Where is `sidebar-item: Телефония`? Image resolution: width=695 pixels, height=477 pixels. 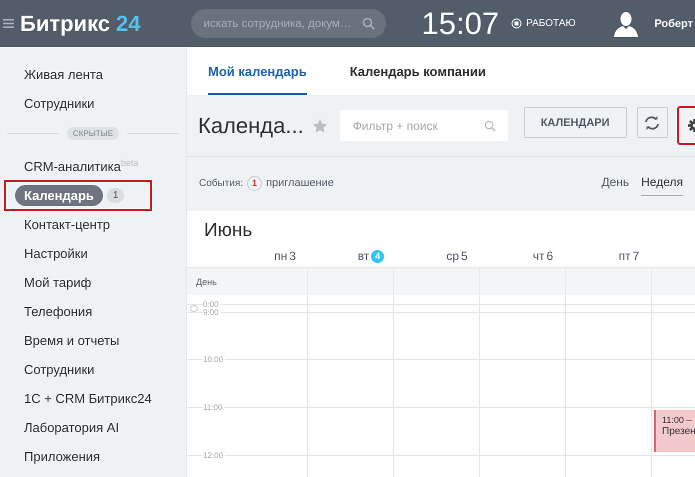 sidebar-item: Телефония is located at coordinates (54, 311).